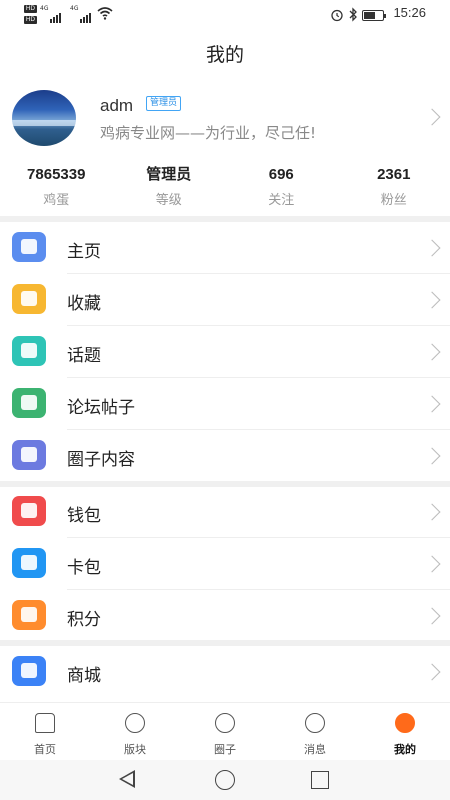  Describe the element at coordinates (29, 563) in the screenshot. I see `card-icon` at that location.